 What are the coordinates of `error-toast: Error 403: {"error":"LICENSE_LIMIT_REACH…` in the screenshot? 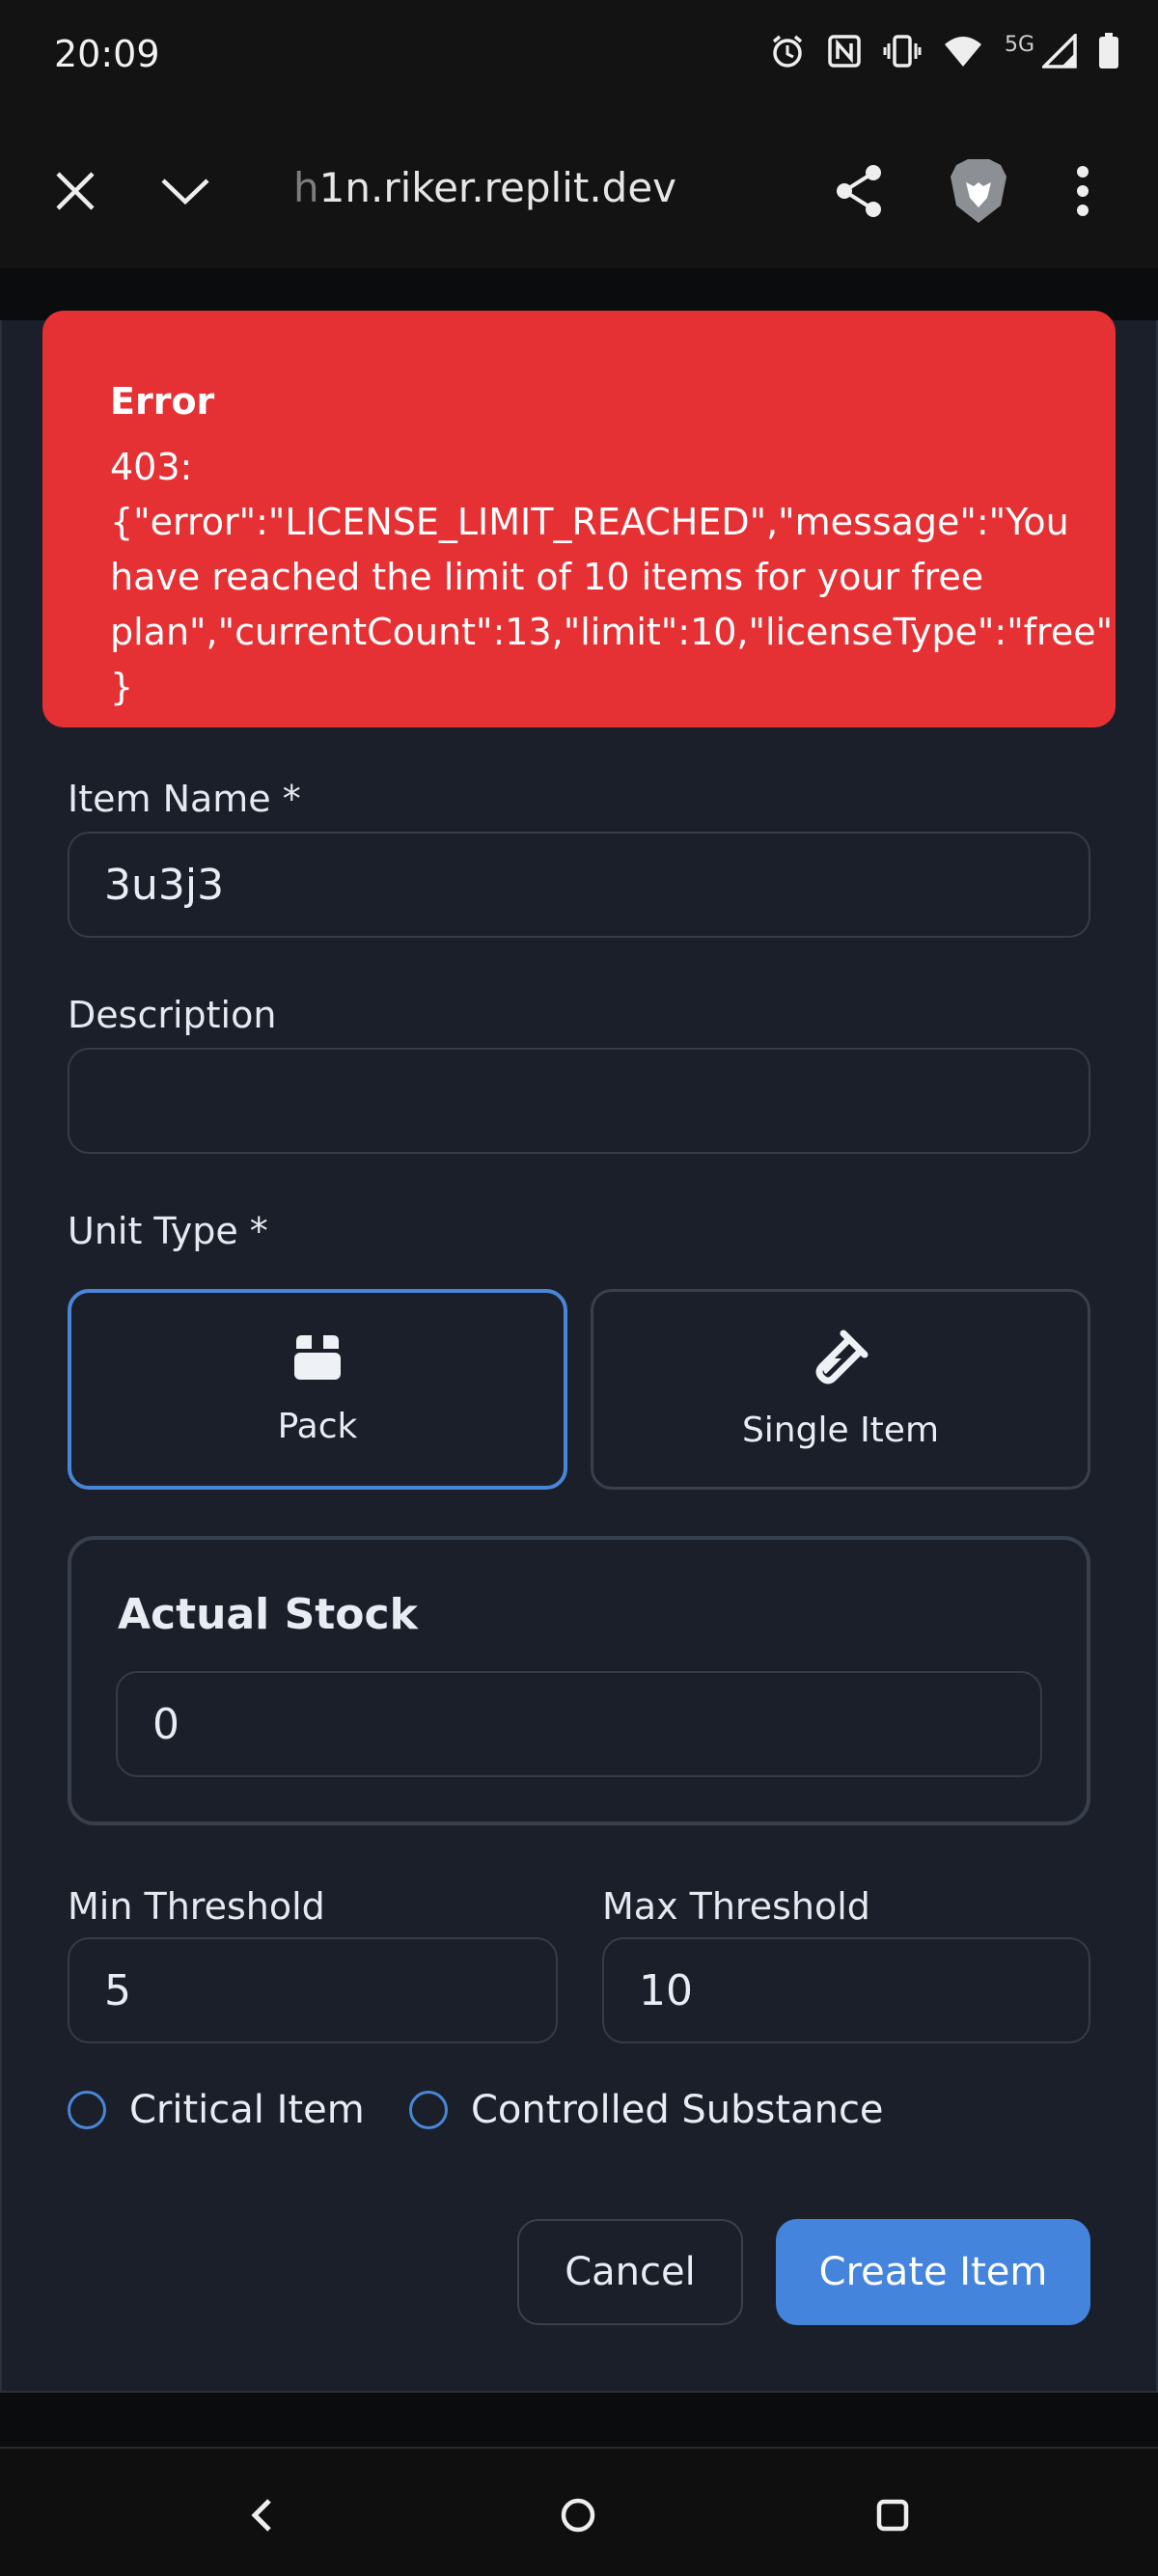 It's located at (579, 519).